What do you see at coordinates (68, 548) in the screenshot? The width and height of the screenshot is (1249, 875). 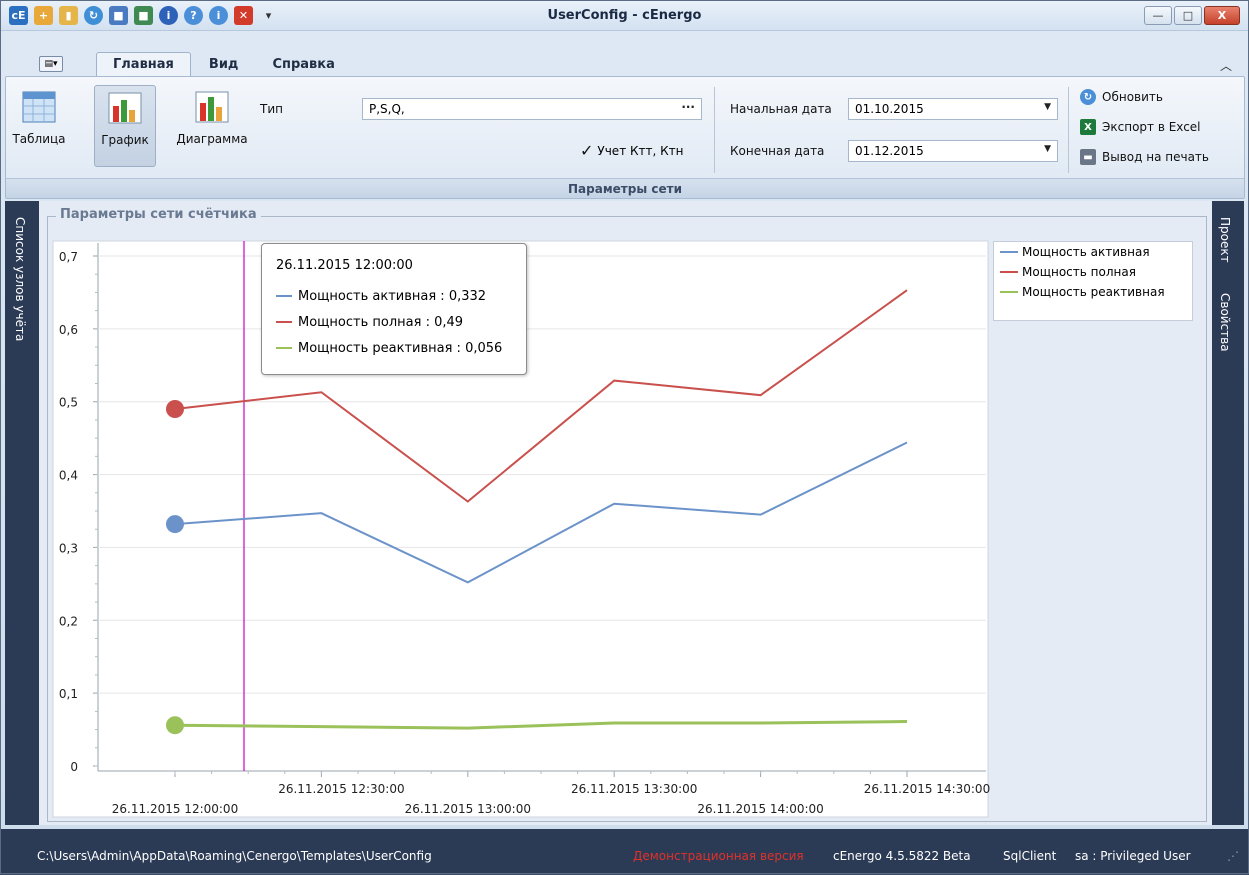 I see `y-tick-label: 0,3` at bounding box center [68, 548].